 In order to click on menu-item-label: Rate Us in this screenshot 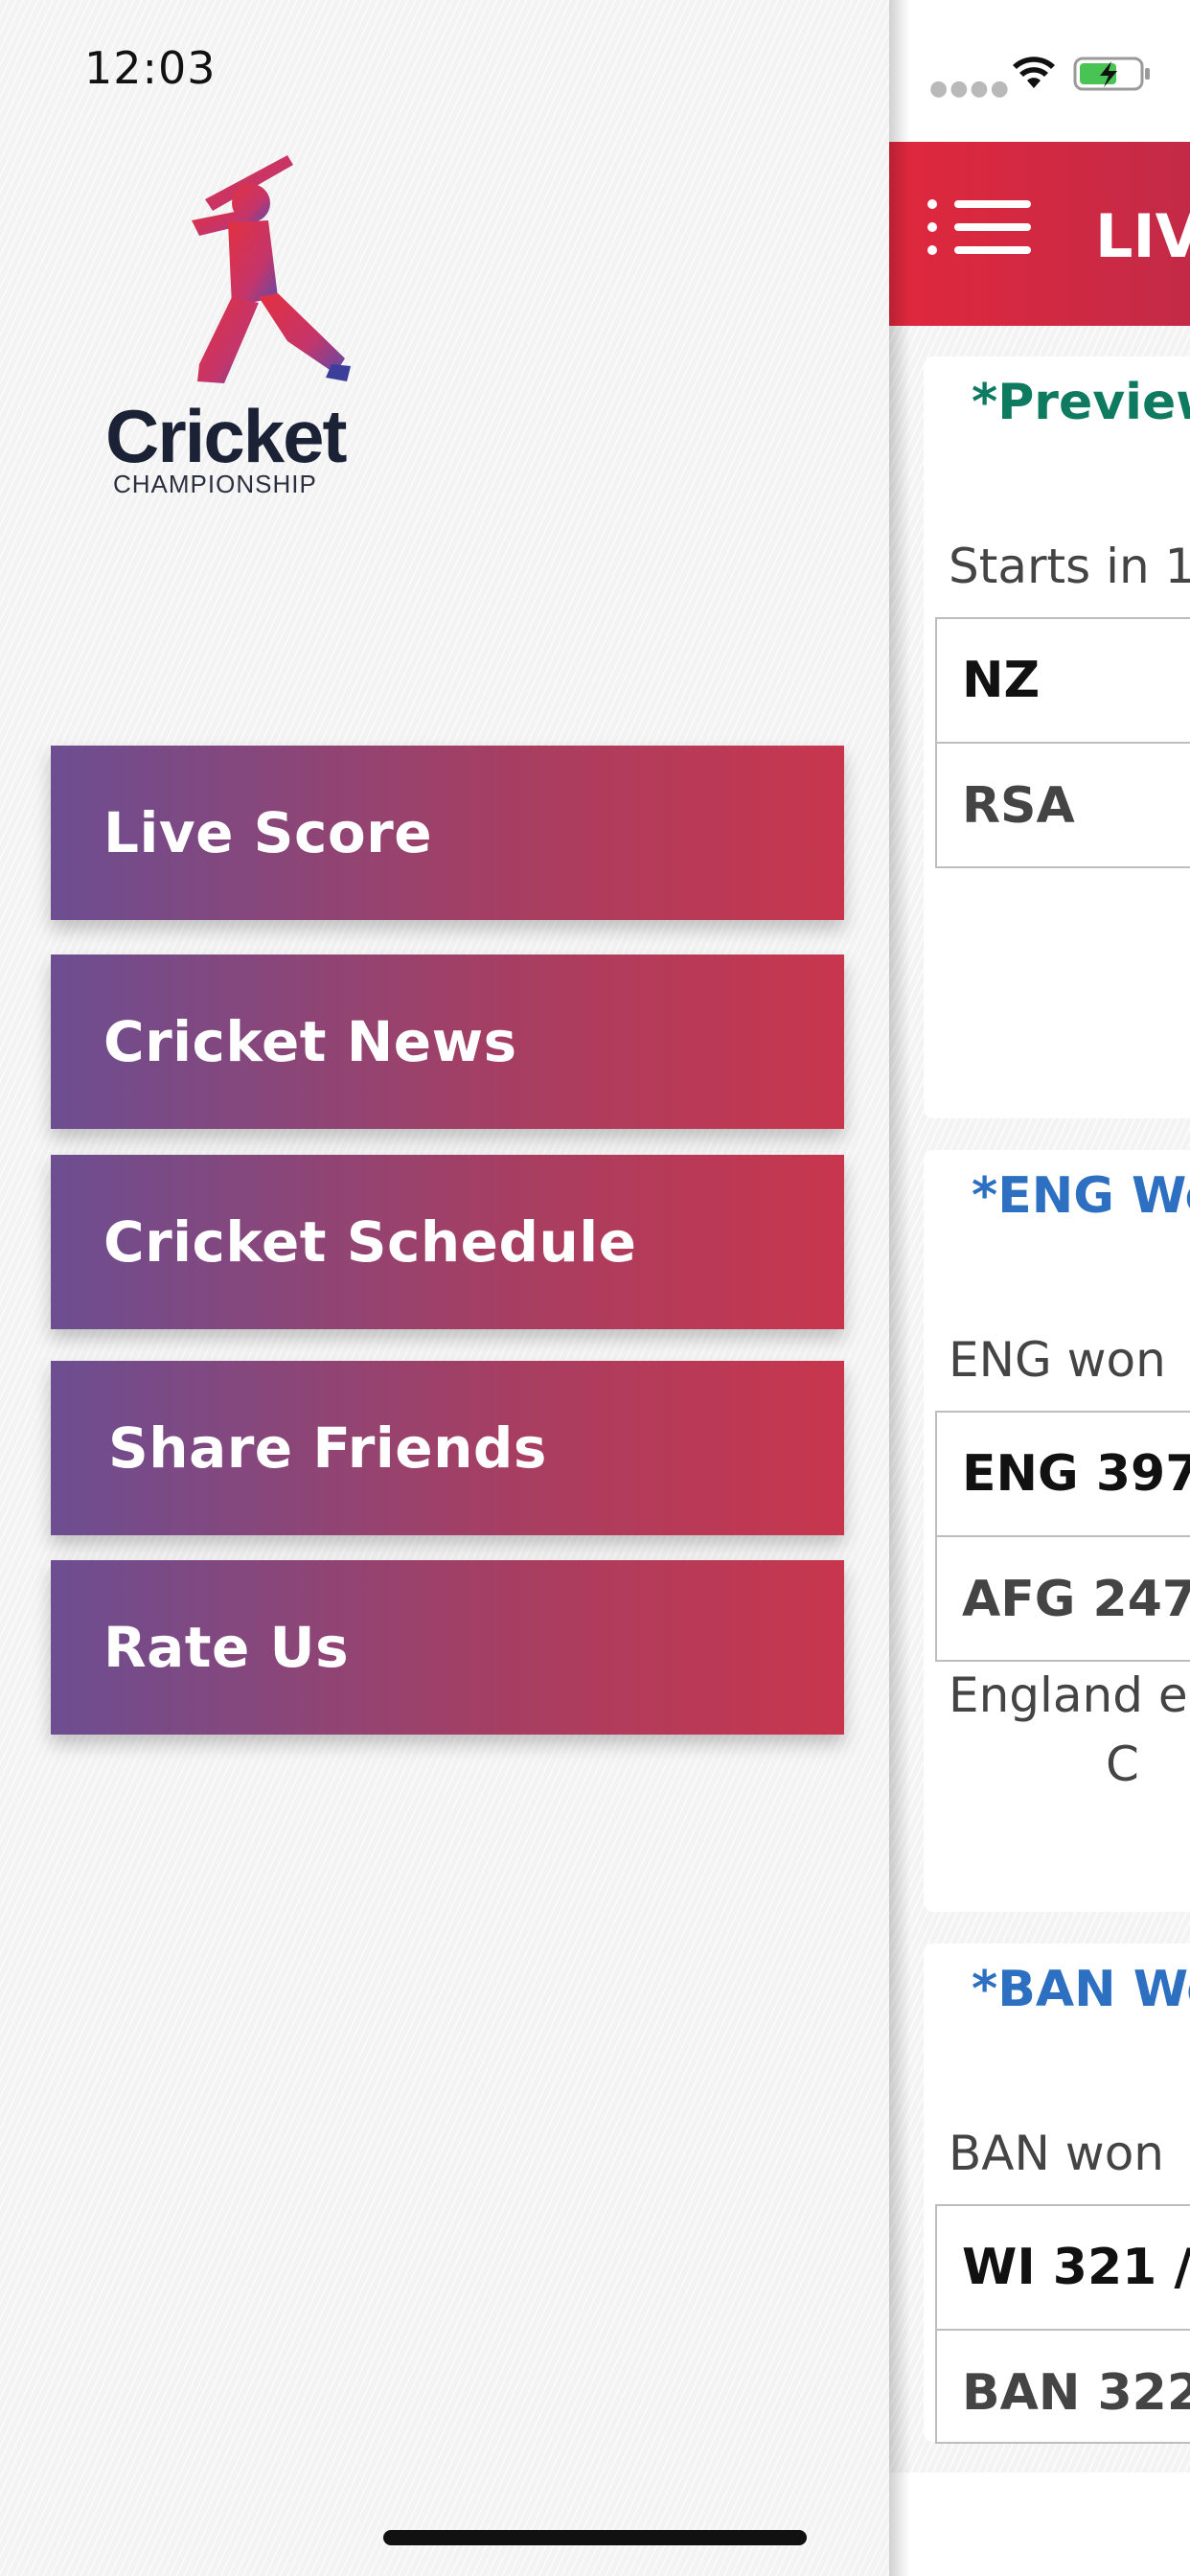, I will do `click(226, 1647)`.